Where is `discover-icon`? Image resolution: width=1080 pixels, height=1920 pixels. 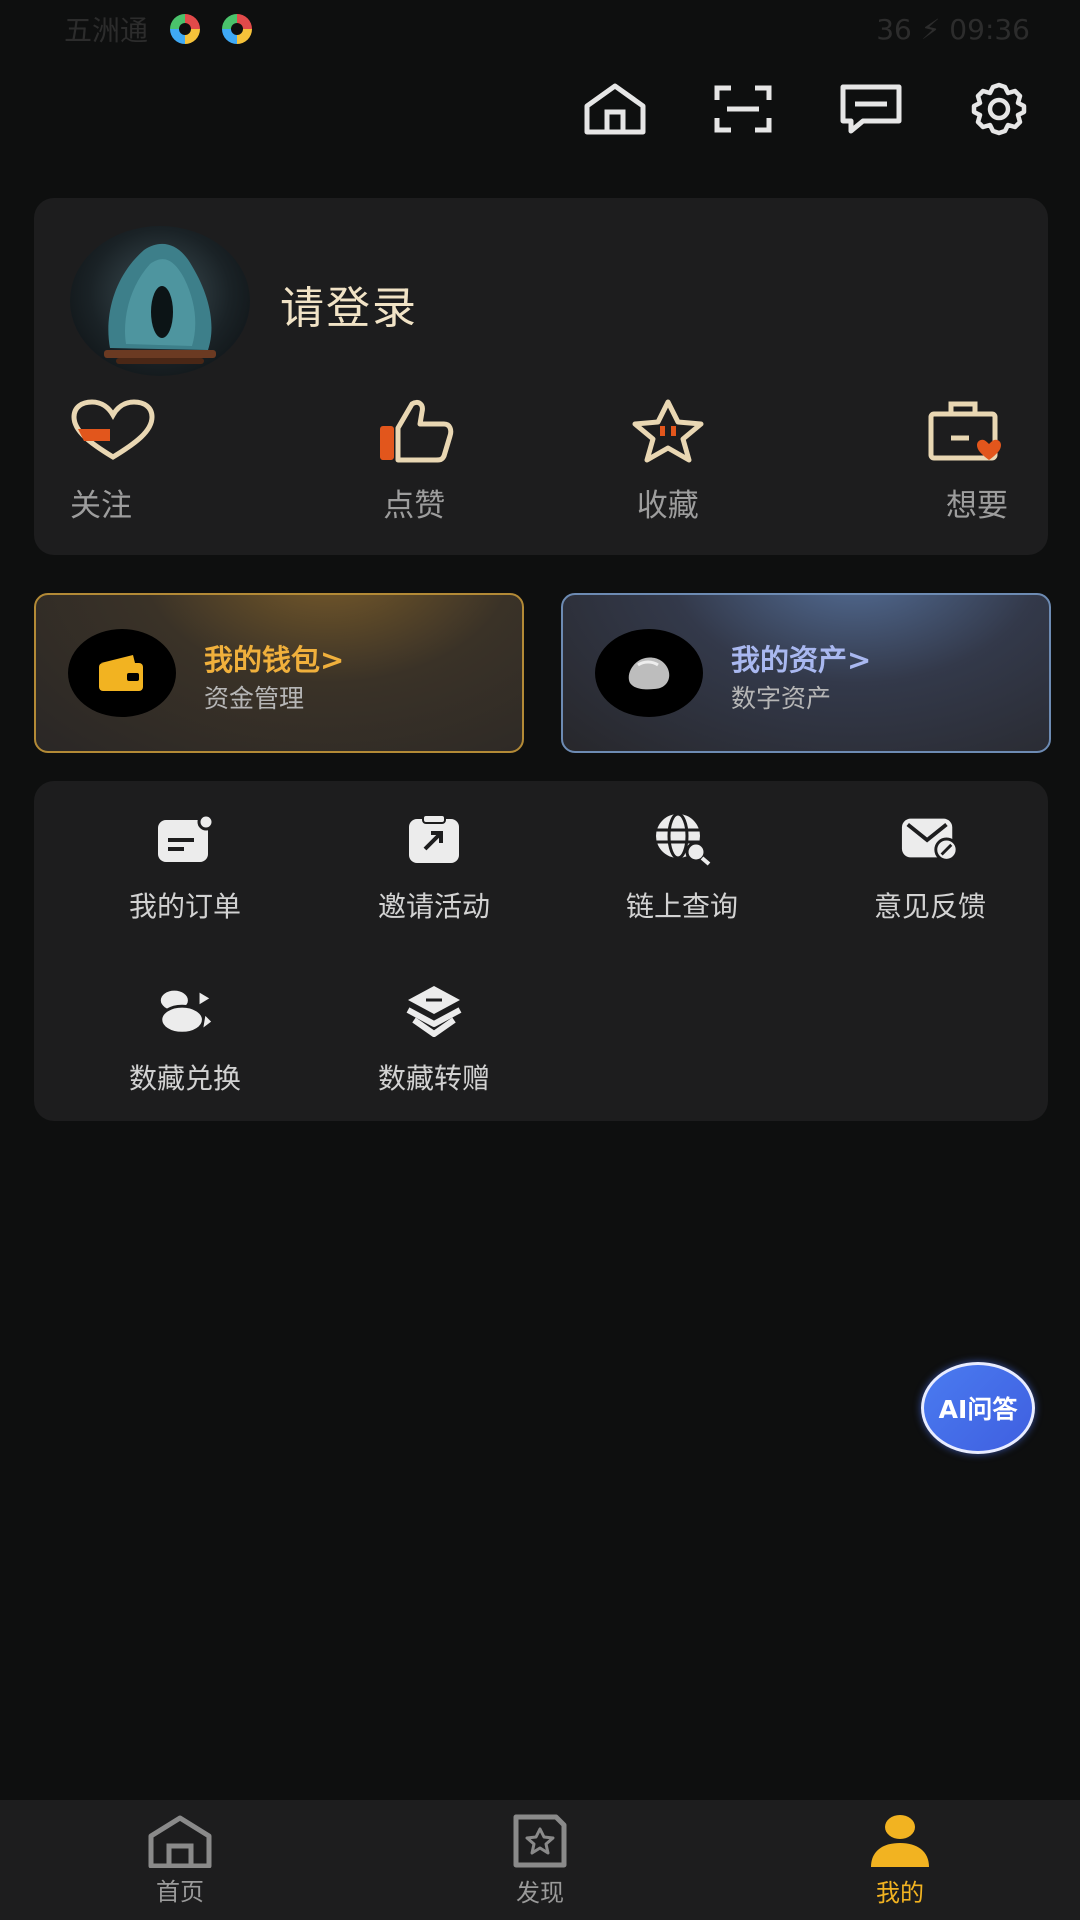
discover-icon is located at coordinates (540, 1840).